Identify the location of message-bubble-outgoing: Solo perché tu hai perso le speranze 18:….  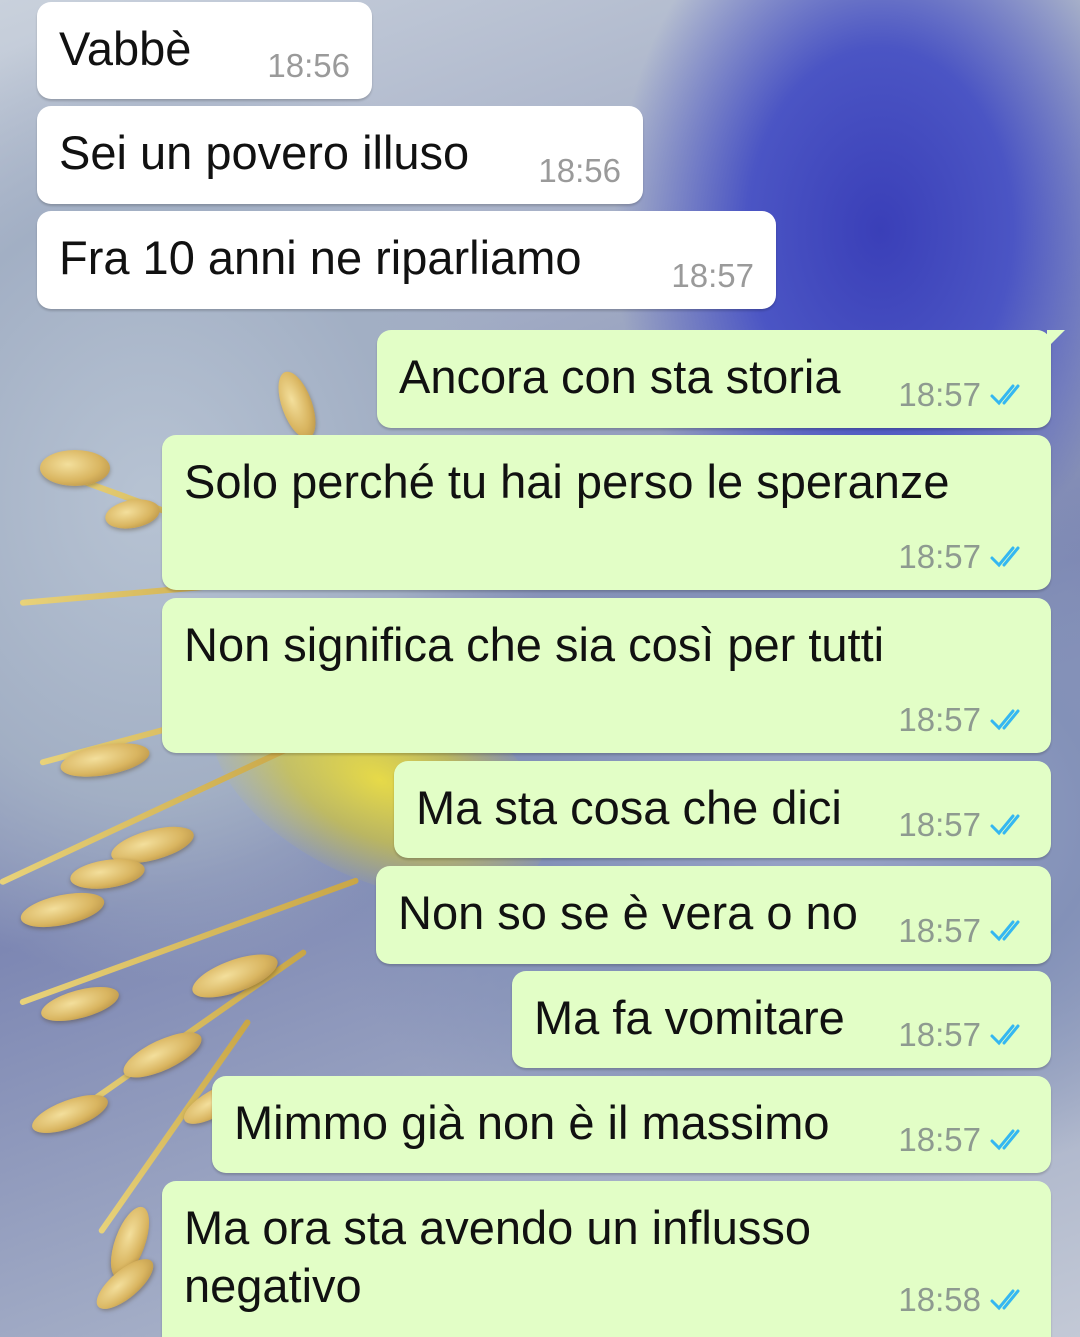
(606, 512).